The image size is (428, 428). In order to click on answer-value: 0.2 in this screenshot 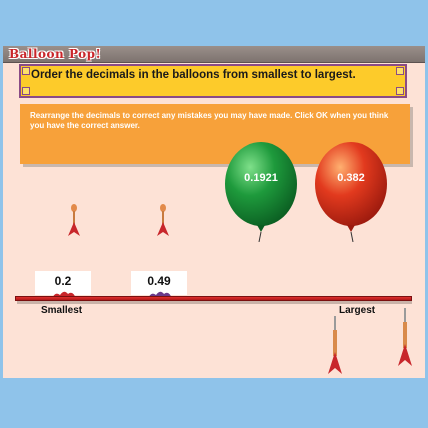, I will do `click(63, 281)`.